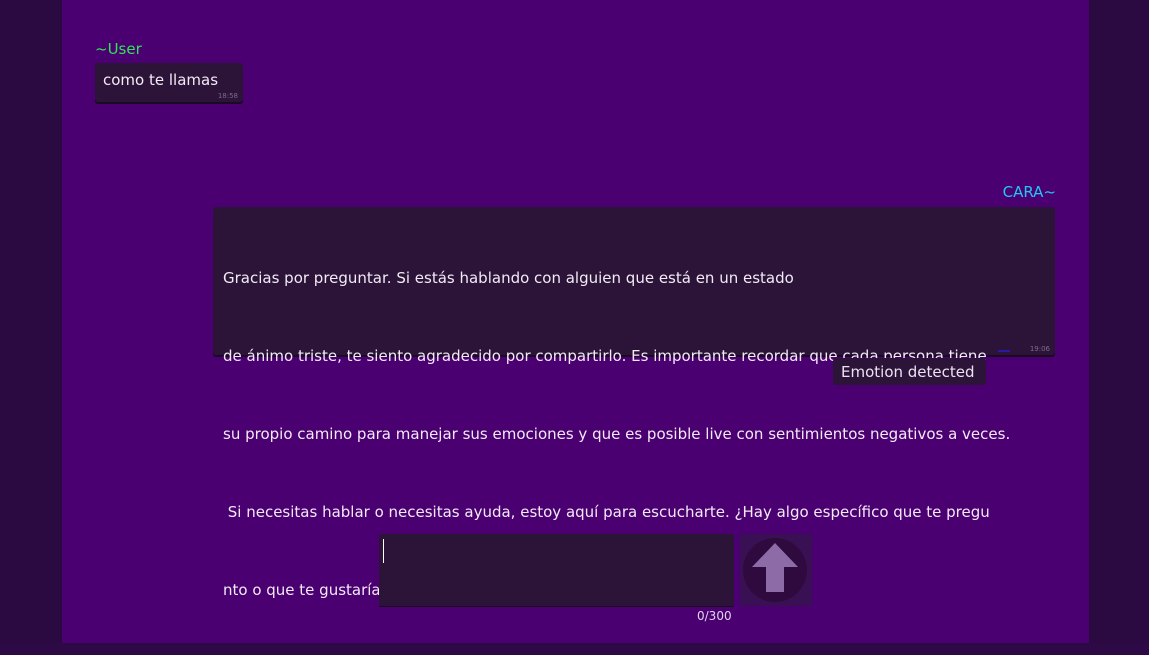  I want to click on left-margin, so click(31, 321).